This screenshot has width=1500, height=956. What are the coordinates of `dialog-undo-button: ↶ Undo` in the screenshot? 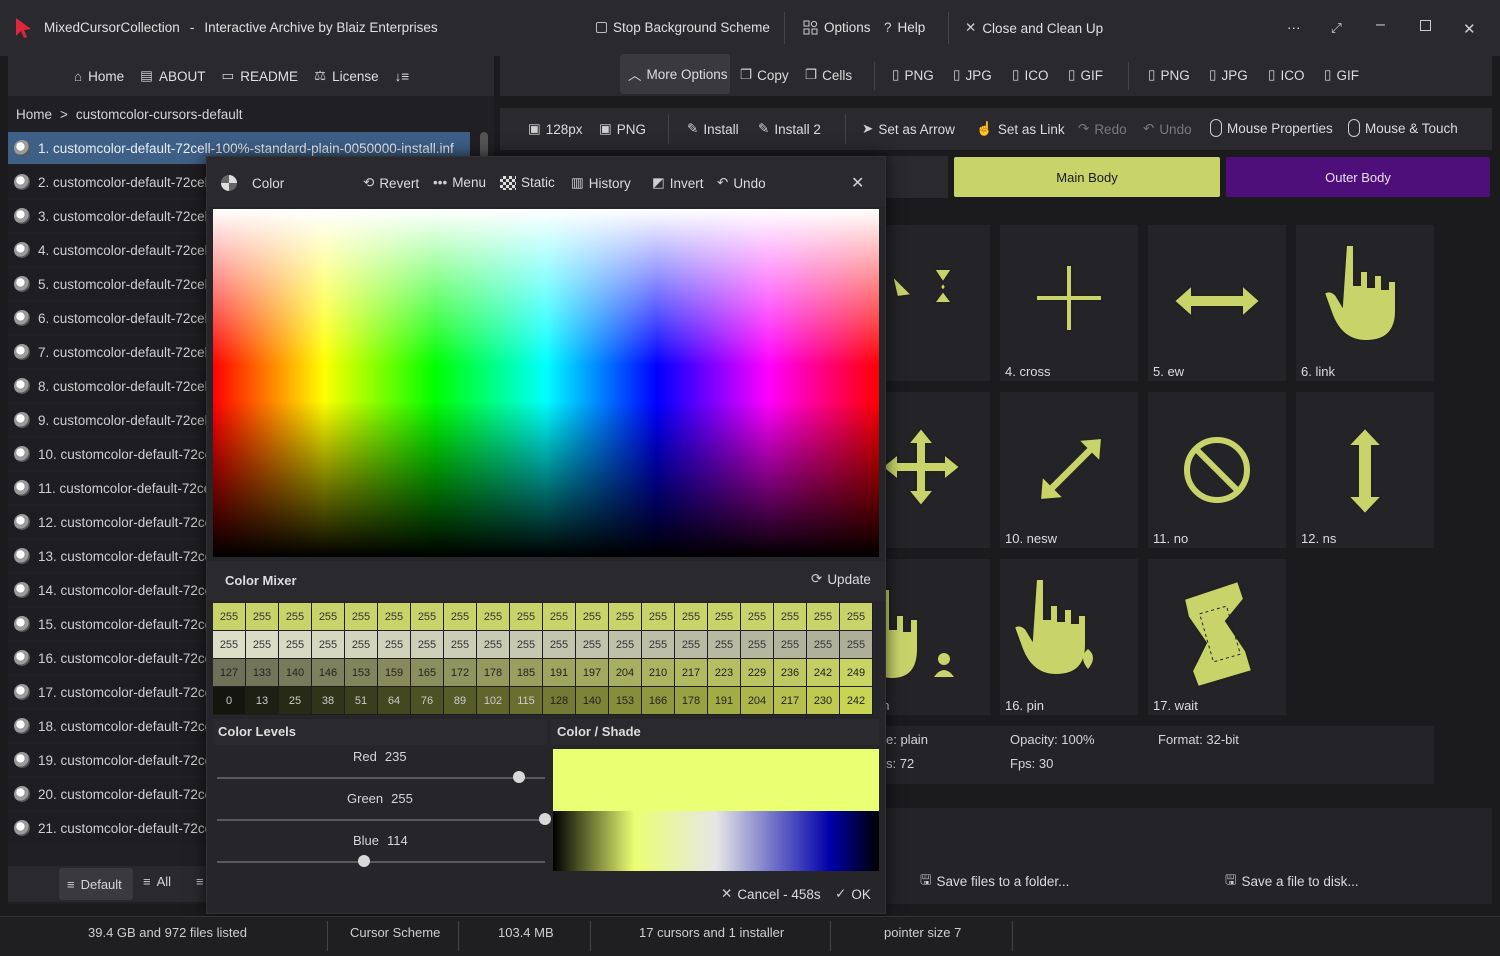 It's located at (741, 183).